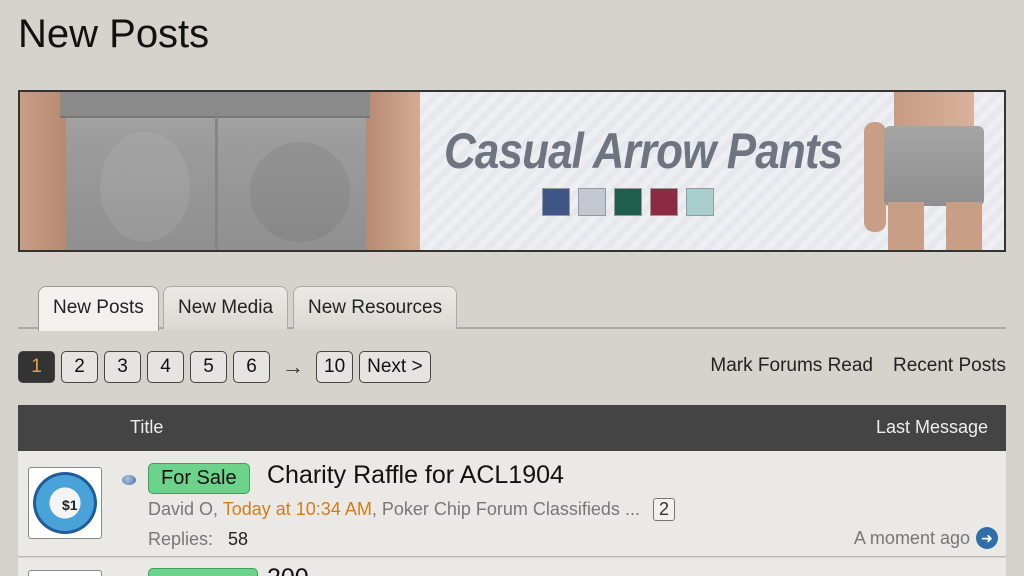 The image size is (1024, 576). Describe the element at coordinates (987, 538) in the screenshot. I see `go-to-last-post-icon: ➜` at that location.